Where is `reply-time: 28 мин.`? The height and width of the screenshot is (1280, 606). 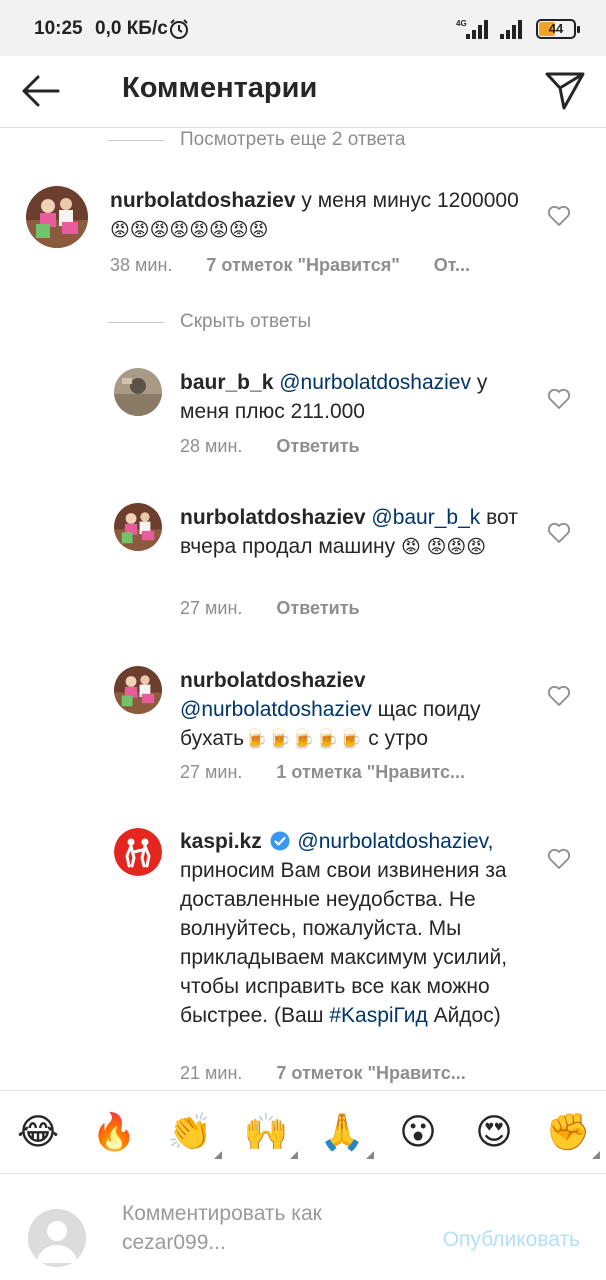
reply-time: 28 мин. is located at coordinates (211, 446).